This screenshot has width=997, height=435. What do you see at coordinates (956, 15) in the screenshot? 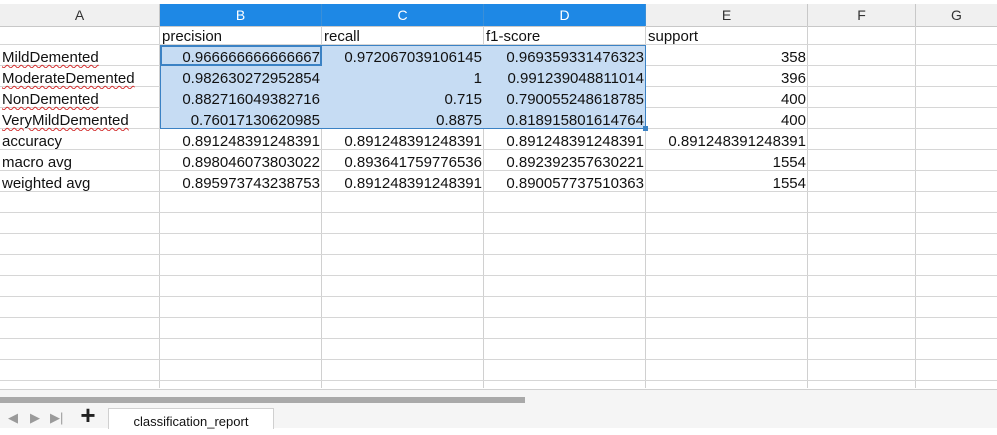
I see `column-header-g: G` at bounding box center [956, 15].